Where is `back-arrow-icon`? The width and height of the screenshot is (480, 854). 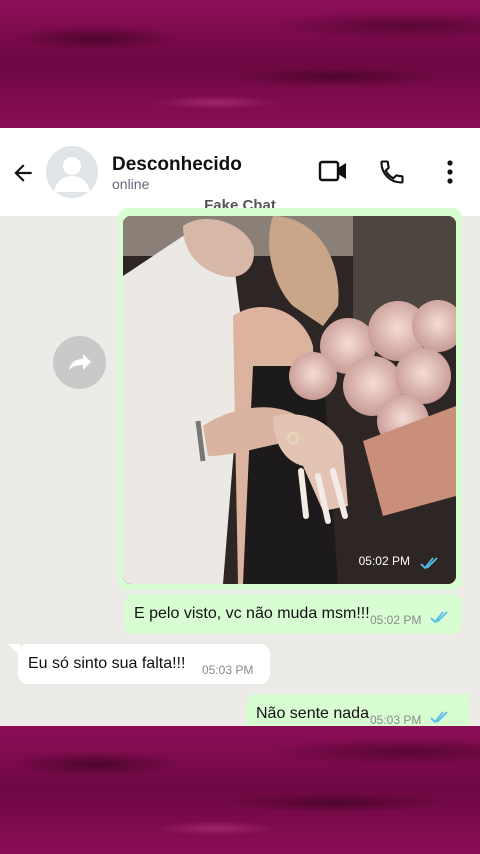
back-arrow-icon is located at coordinates (23, 173).